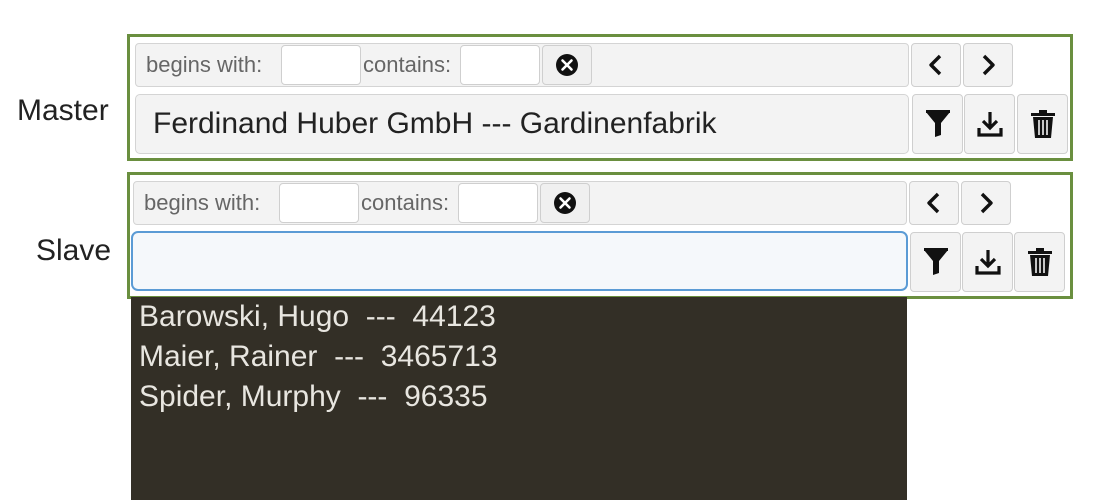 The height and width of the screenshot is (500, 1110). What do you see at coordinates (522, 124) in the screenshot?
I see `master-value-field: Ferdinand Huber GmbH --- Gardinenfabrik` at bounding box center [522, 124].